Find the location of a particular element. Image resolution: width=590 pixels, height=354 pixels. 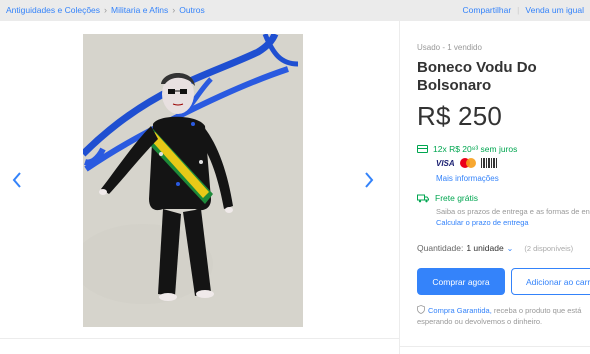

breadcrumb-item-militaria: Militaria e Afins is located at coordinates (139, 10).